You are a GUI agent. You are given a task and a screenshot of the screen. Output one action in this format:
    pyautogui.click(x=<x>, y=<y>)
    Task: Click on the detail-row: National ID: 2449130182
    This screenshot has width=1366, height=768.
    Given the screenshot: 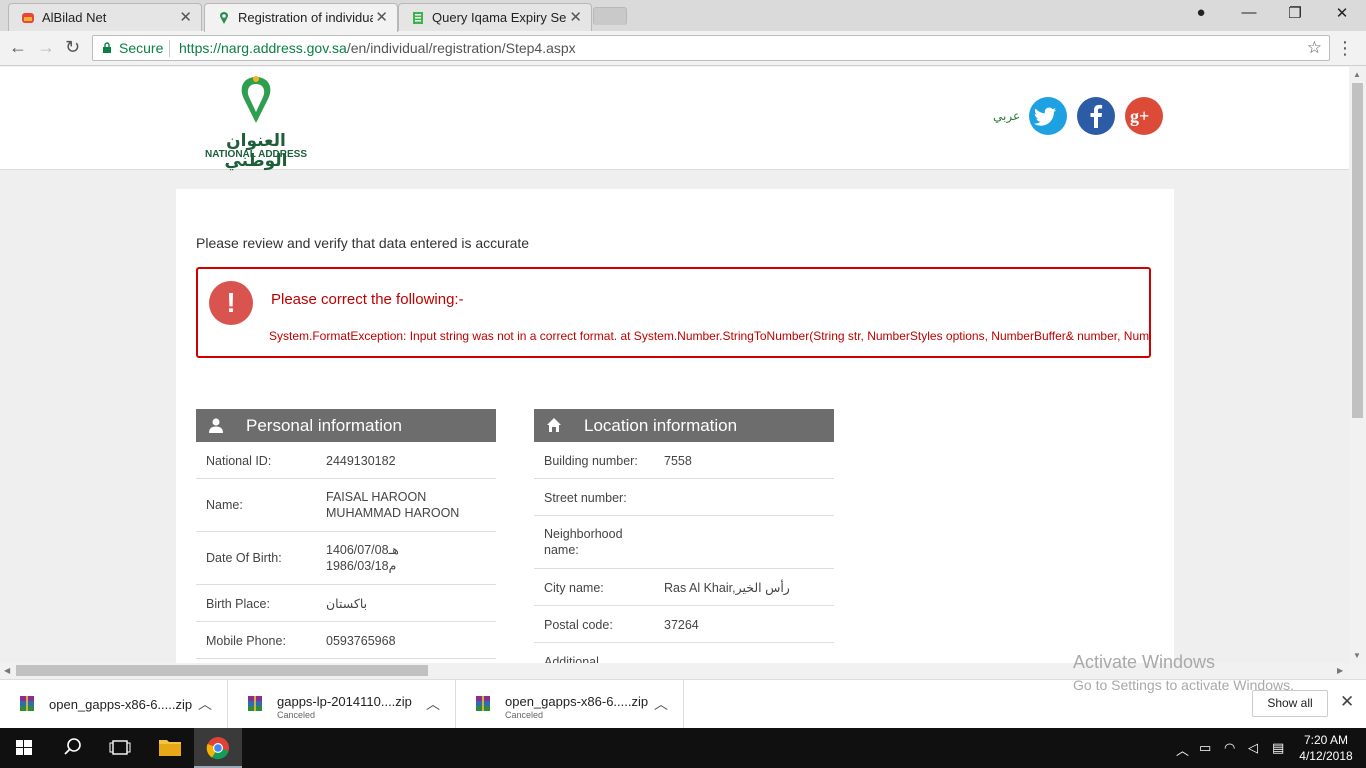 What is the action you would take?
    pyautogui.click(x=346, y=460)
    